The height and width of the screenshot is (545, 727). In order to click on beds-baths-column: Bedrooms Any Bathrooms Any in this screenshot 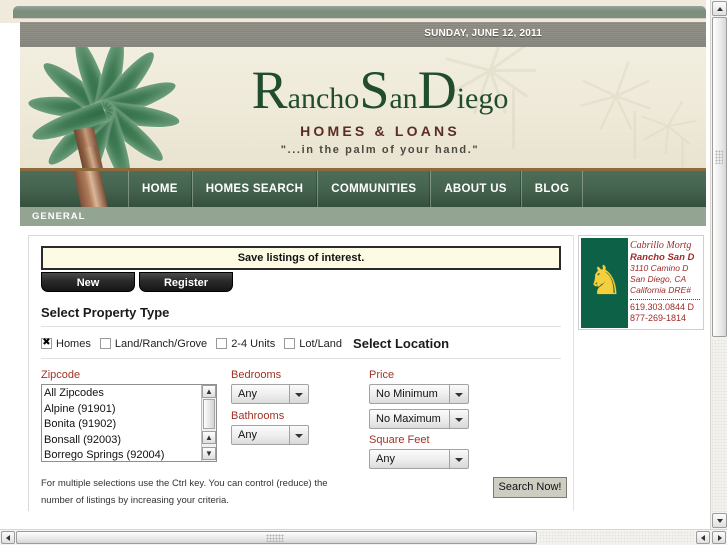, I will do `click(270, 409)`.